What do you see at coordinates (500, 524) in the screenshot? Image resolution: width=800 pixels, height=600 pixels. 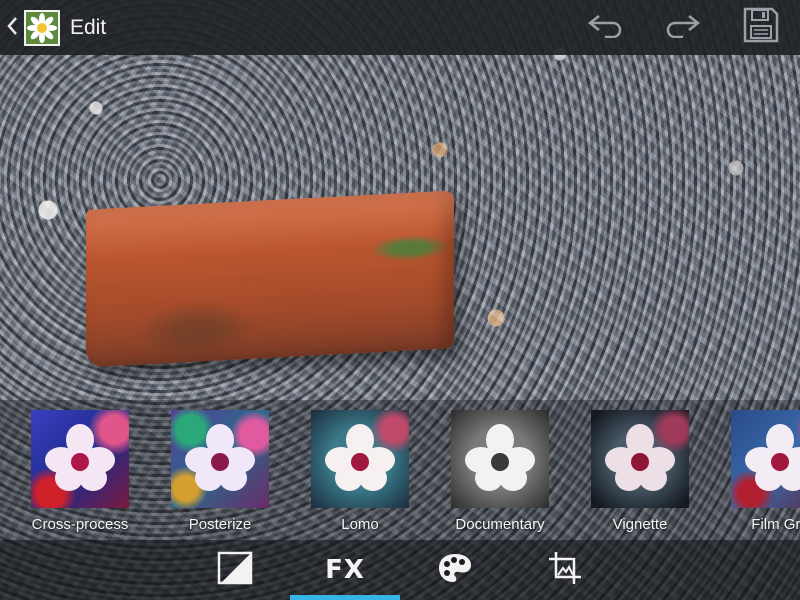 I see `filter-label: Documentary` at bounding box center [500, 524].